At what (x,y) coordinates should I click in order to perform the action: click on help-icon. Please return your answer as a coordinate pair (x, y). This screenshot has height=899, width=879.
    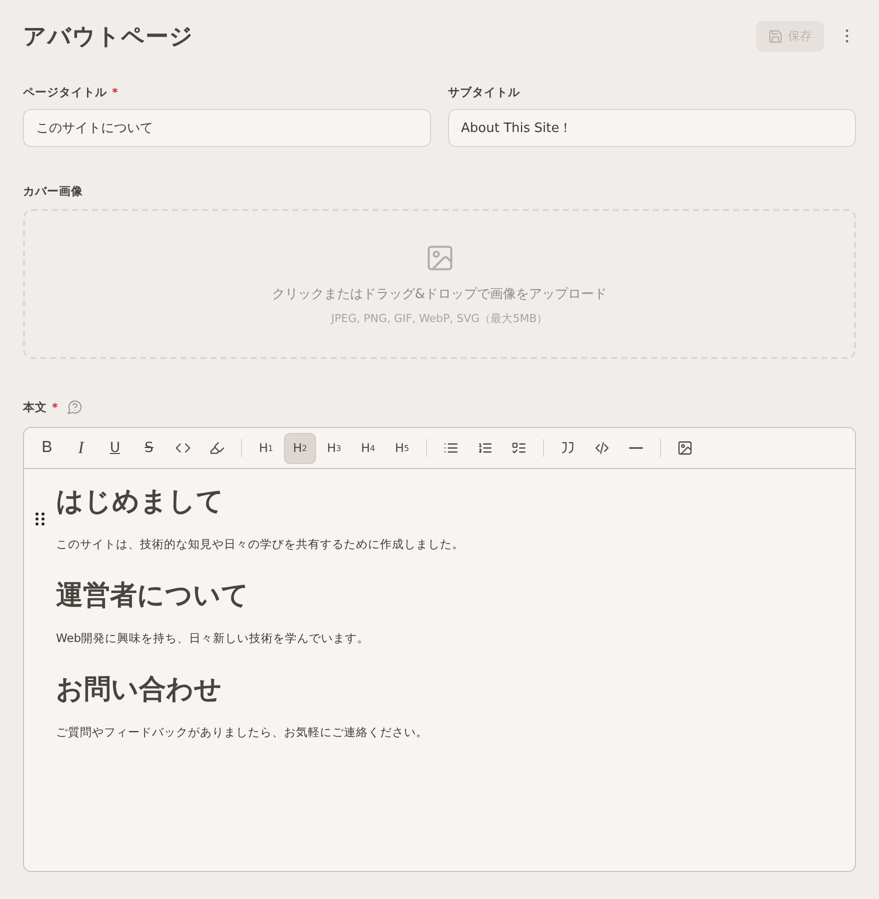
    Looking at the image, I should click on (74, 407).